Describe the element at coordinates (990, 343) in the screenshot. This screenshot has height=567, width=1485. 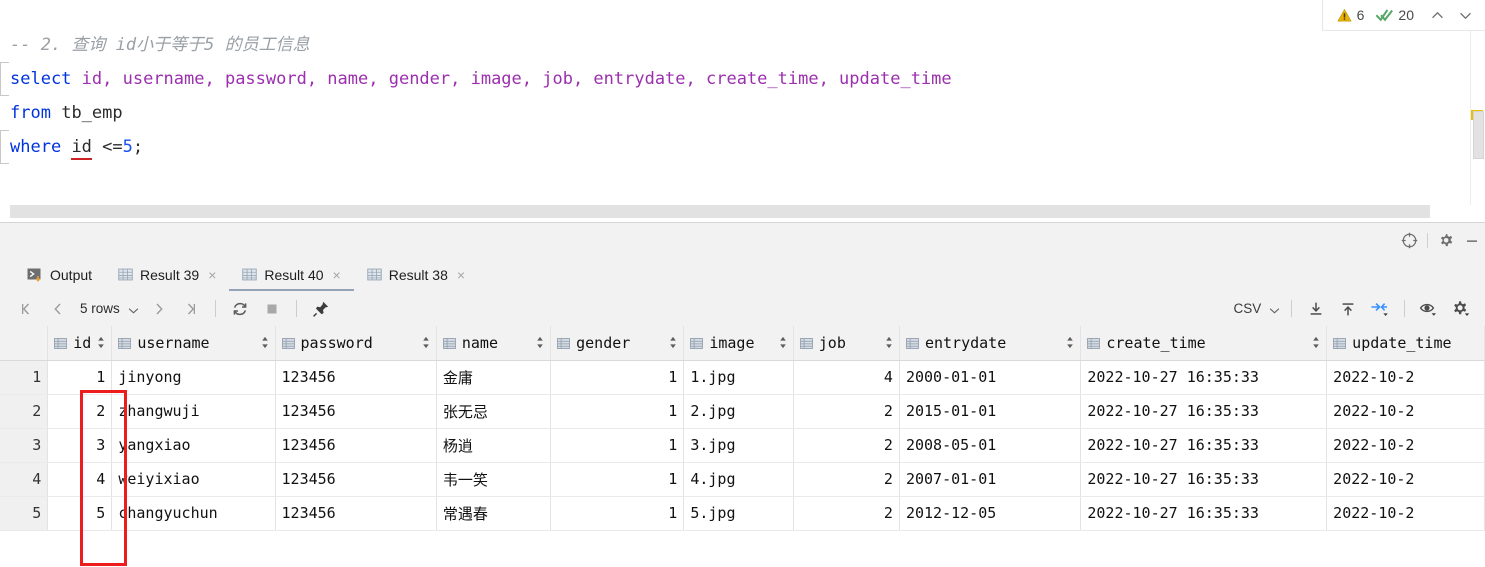
I see `column-header-entrydate: entrydate` at that location.